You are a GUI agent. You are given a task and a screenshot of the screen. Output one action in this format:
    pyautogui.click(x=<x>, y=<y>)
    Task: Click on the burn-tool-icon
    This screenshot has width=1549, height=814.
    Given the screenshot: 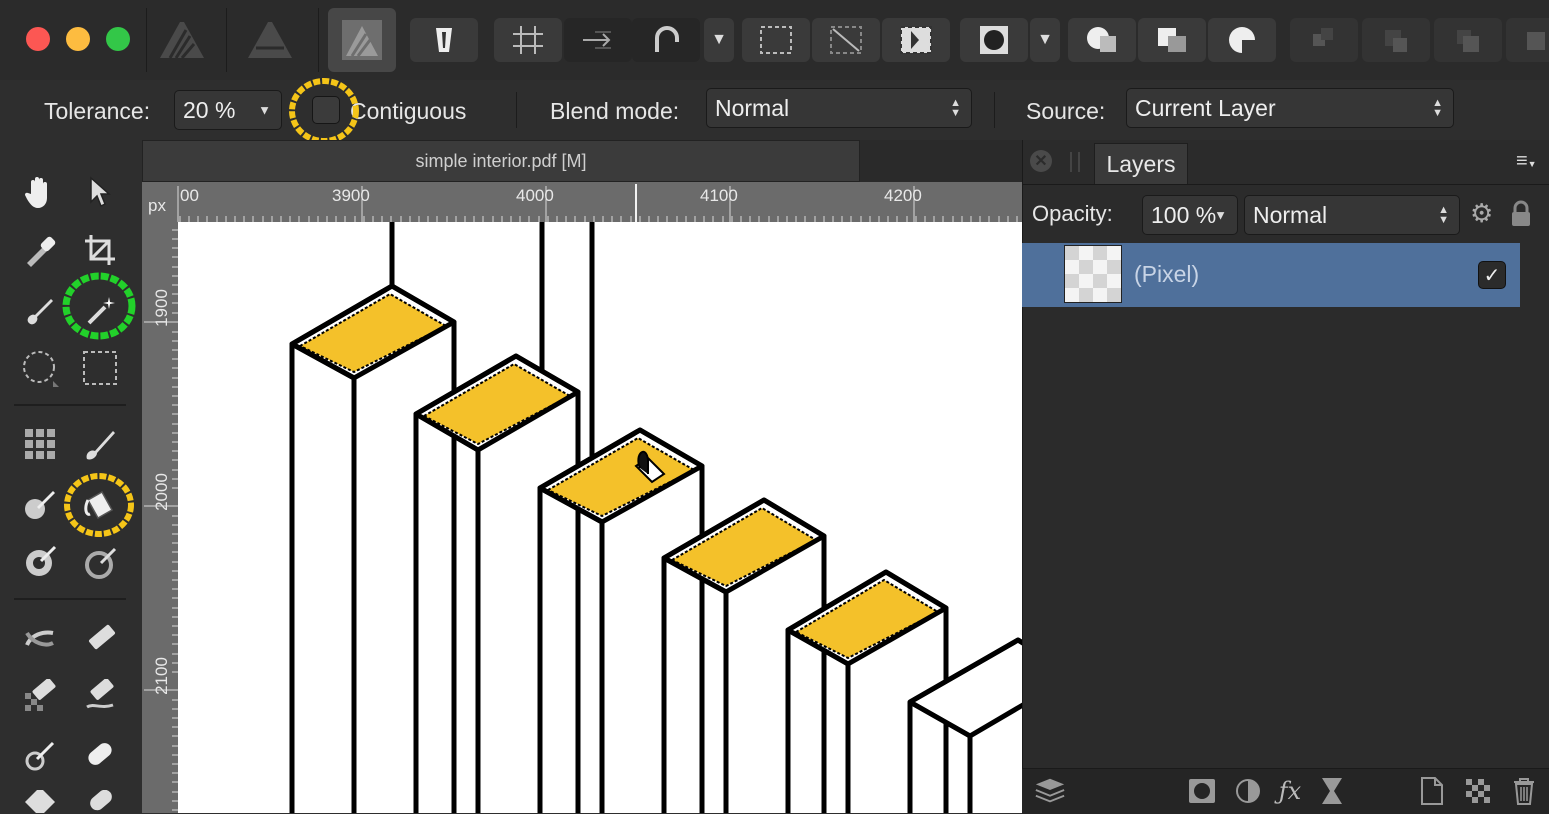 What is the action you would take?
    pyautogui.click(x=100, y=562)
    